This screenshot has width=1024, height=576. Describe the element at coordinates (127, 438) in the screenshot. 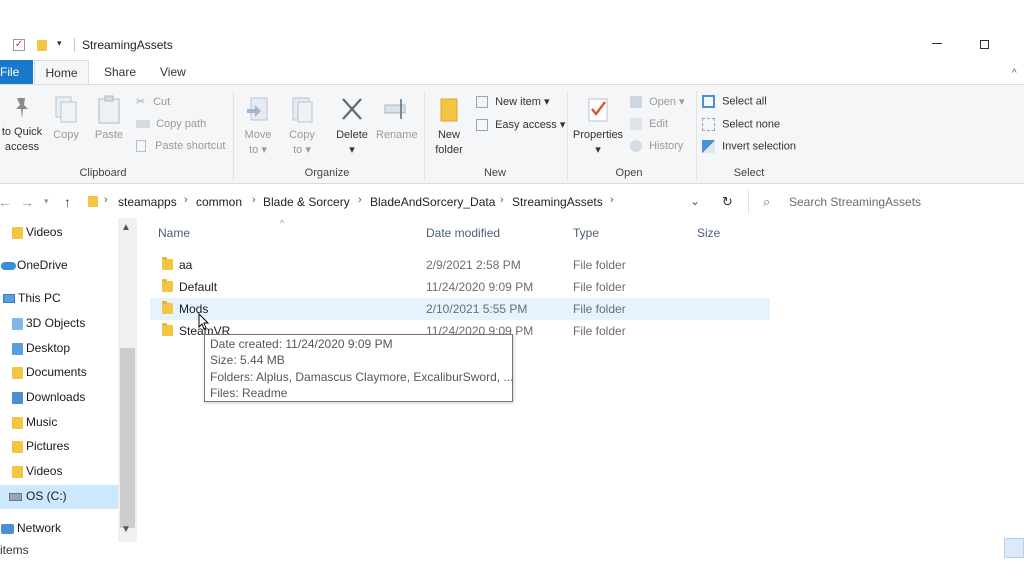

I see `nav-scrollbar-thumb` at that location.